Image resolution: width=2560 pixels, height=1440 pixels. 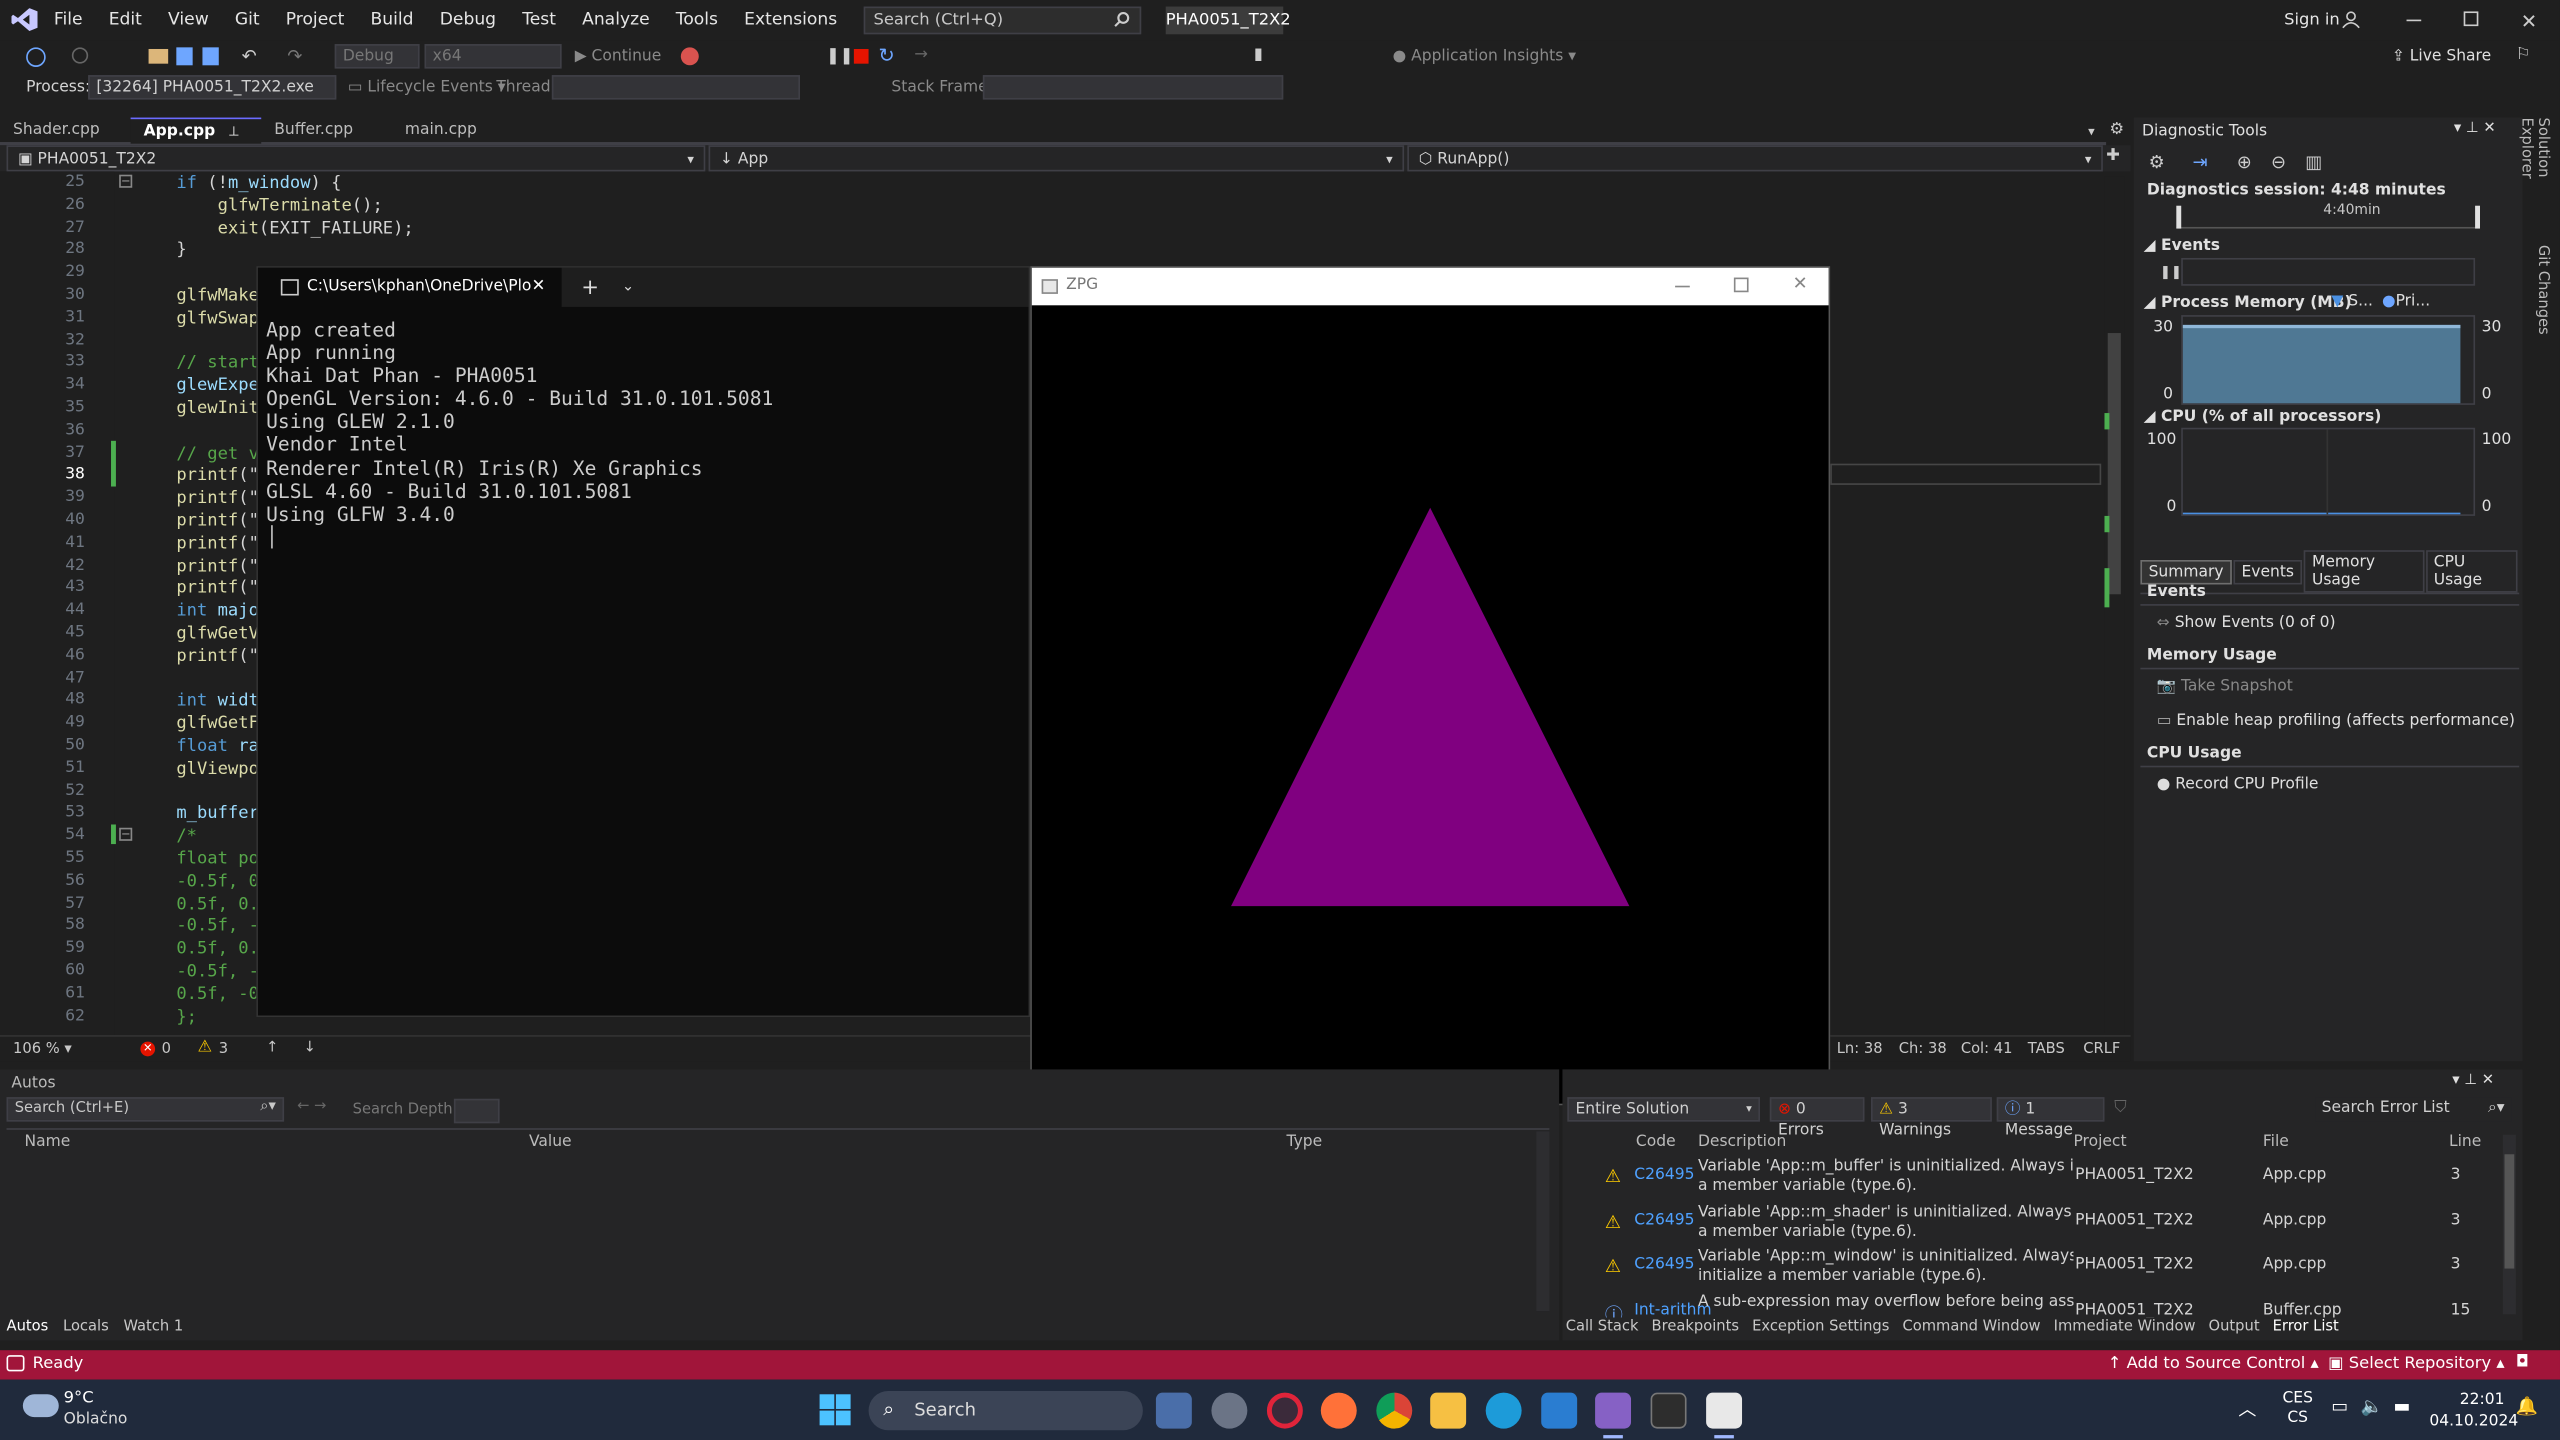 I want to click on terminal-tab: C:\Users\kphan\OneDrive\Plo ✕, so click(x=409, y=287).